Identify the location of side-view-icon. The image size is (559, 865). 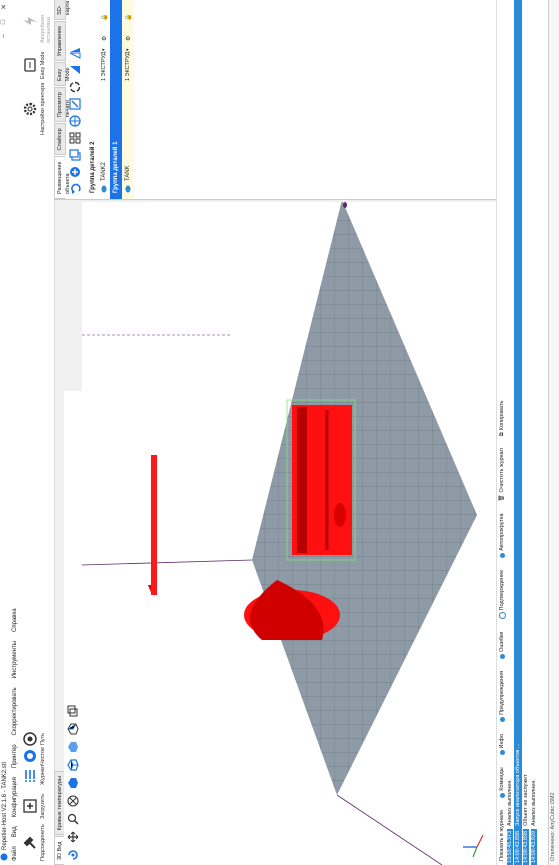
(73, 747).